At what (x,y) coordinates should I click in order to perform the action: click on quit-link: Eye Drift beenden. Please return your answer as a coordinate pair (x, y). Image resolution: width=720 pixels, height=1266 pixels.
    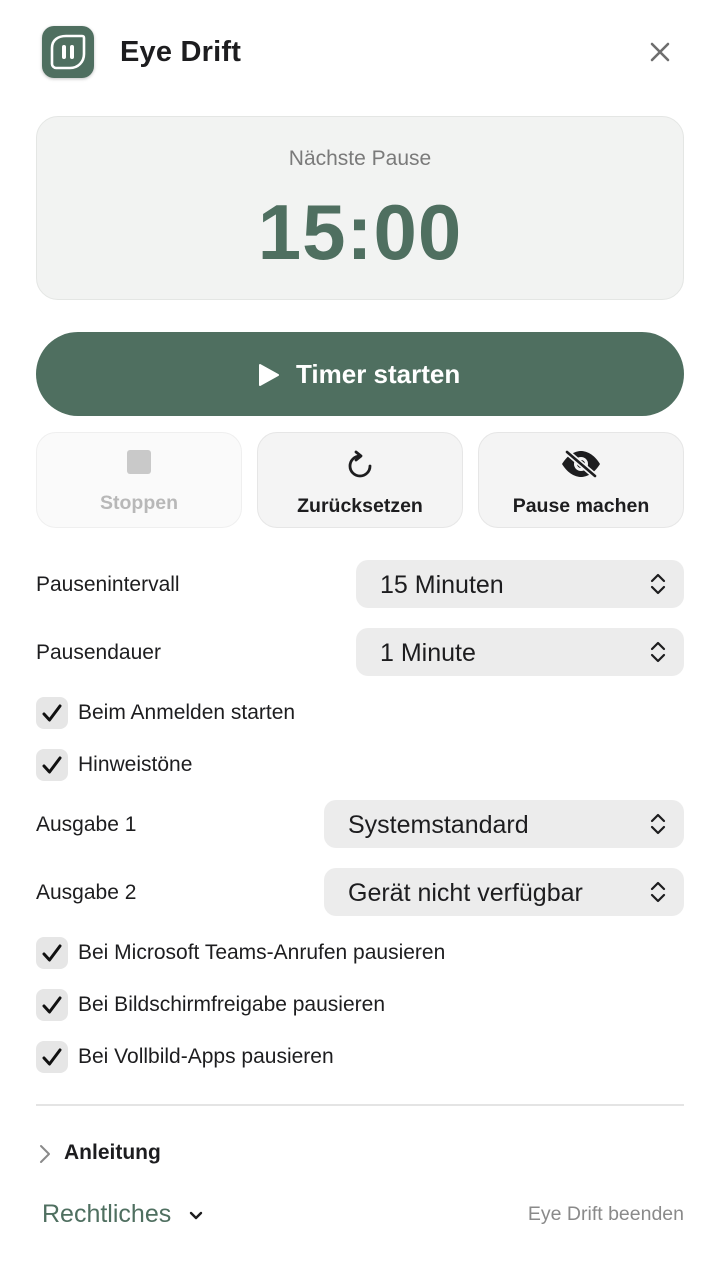
    Looking at the image, I should click on (606, 1214).